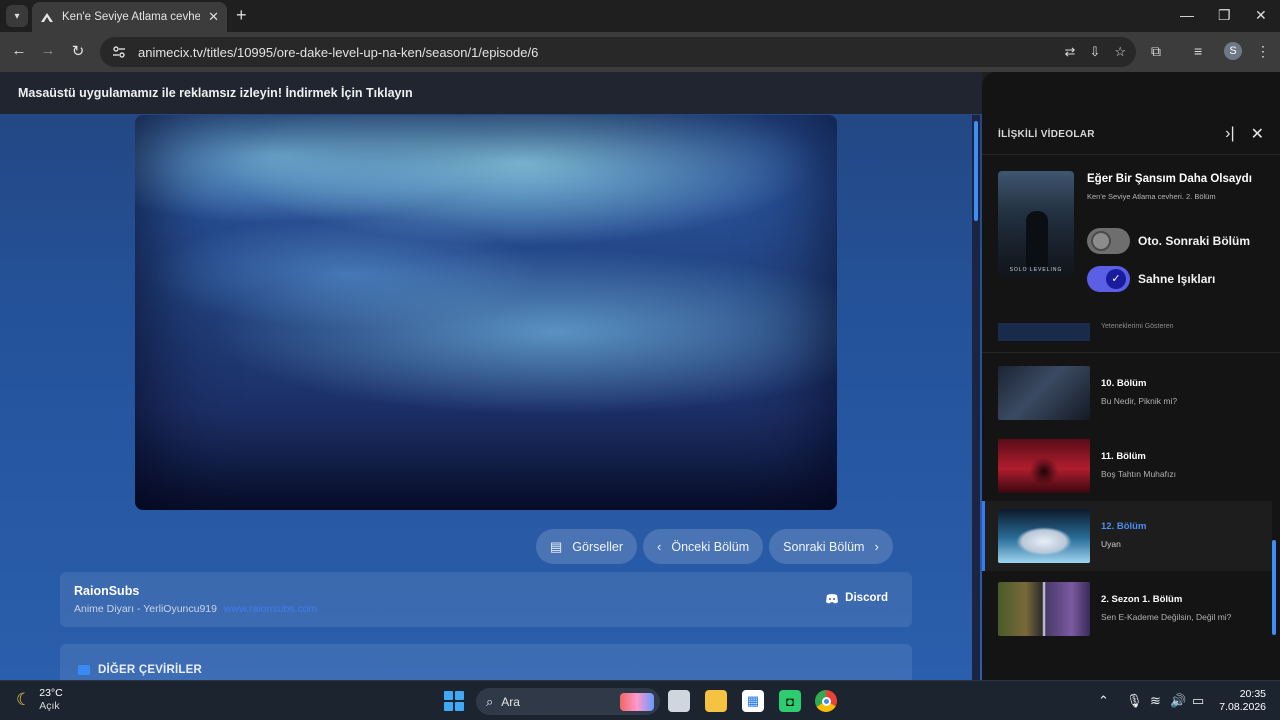 This screenshot has width=1280, height=720. I want to click on chrome-center-icon, so click(826, 701).